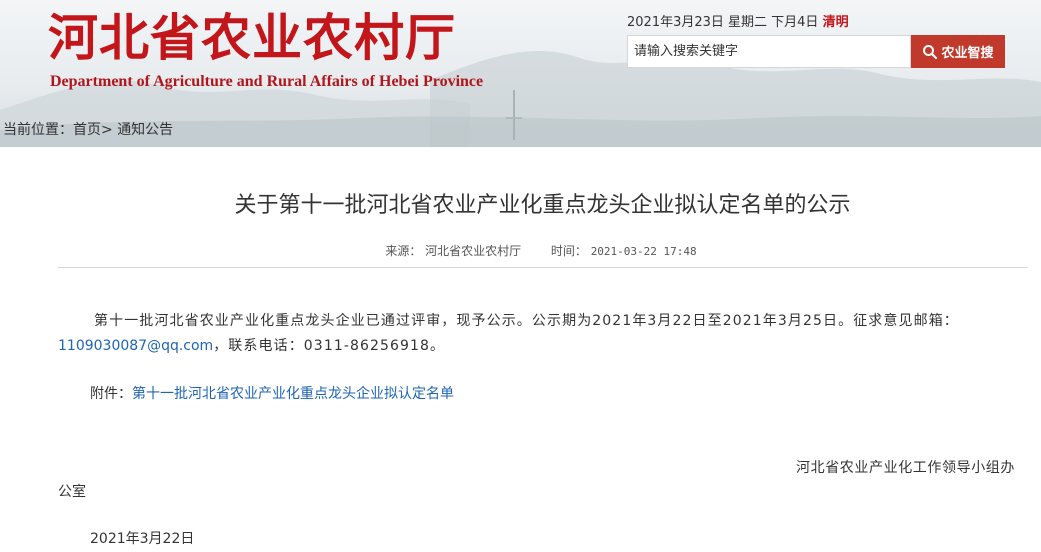 This screenshot has width=1041, height=552. Describe the element at coordinates (135, 346) in the screenshot. I see `email-link: 1109030087@qq.com` at that location.